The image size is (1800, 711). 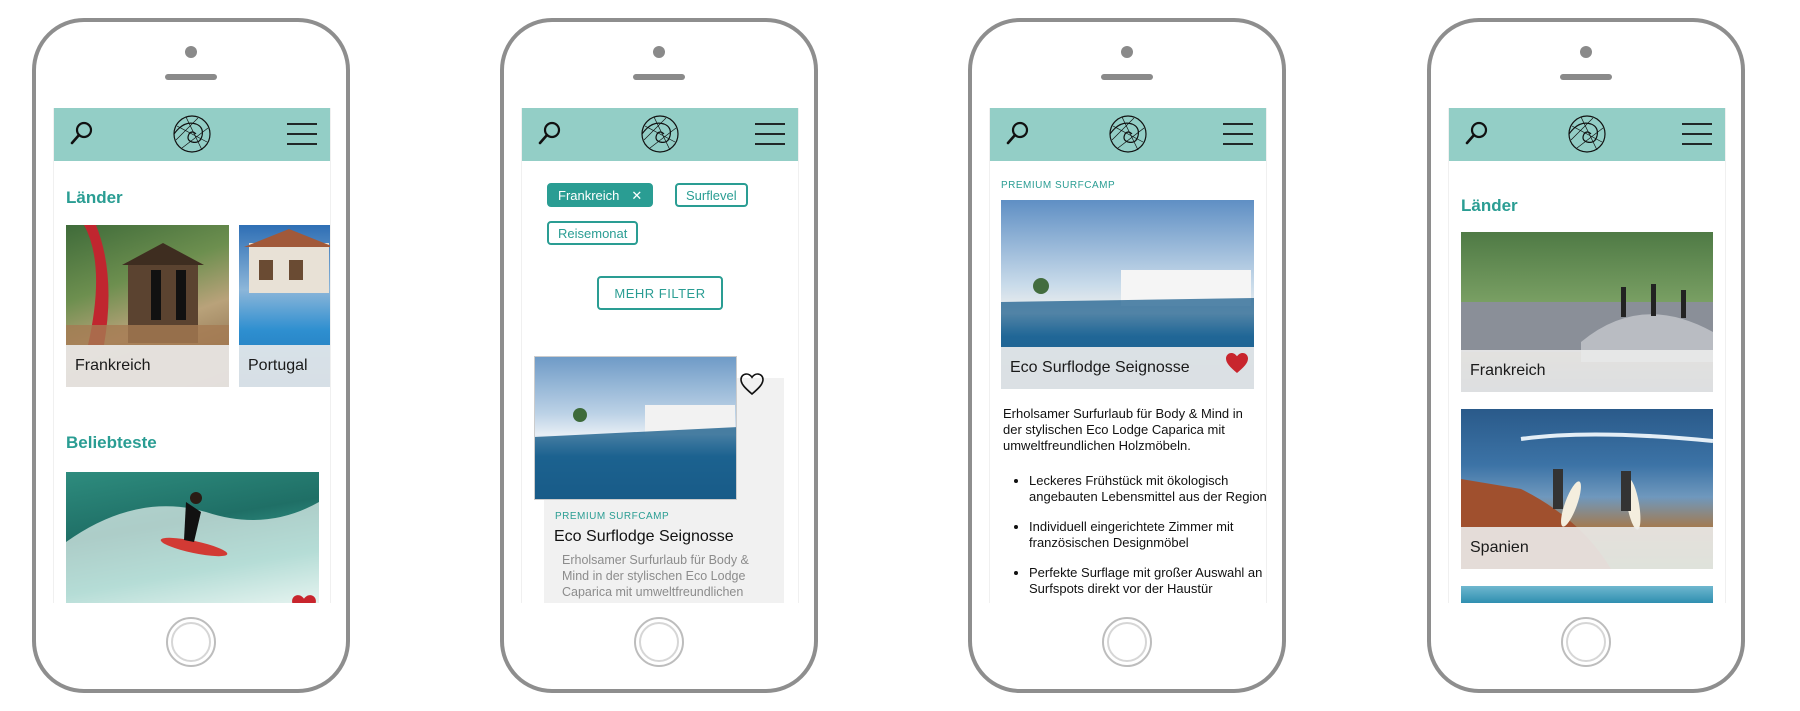 I want to click on country-card-portugal: Portugal, so click(x=284, y=306).